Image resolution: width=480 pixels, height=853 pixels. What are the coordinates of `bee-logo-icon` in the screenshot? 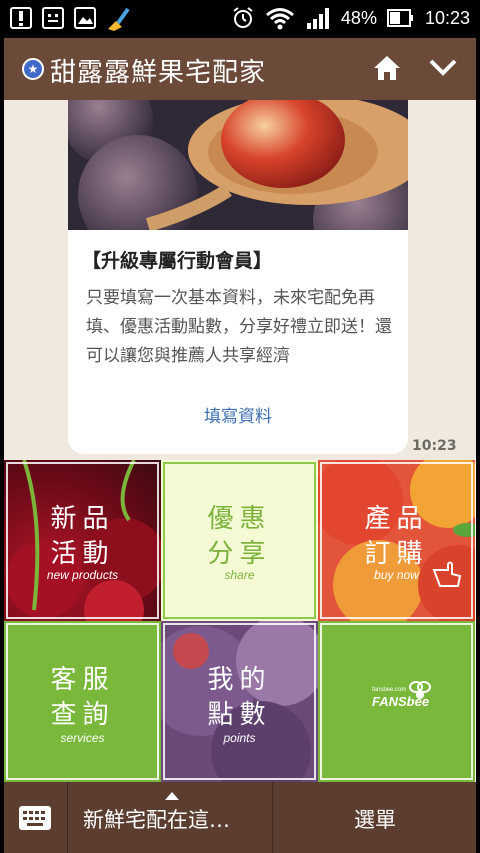 It's located at (420, 690).